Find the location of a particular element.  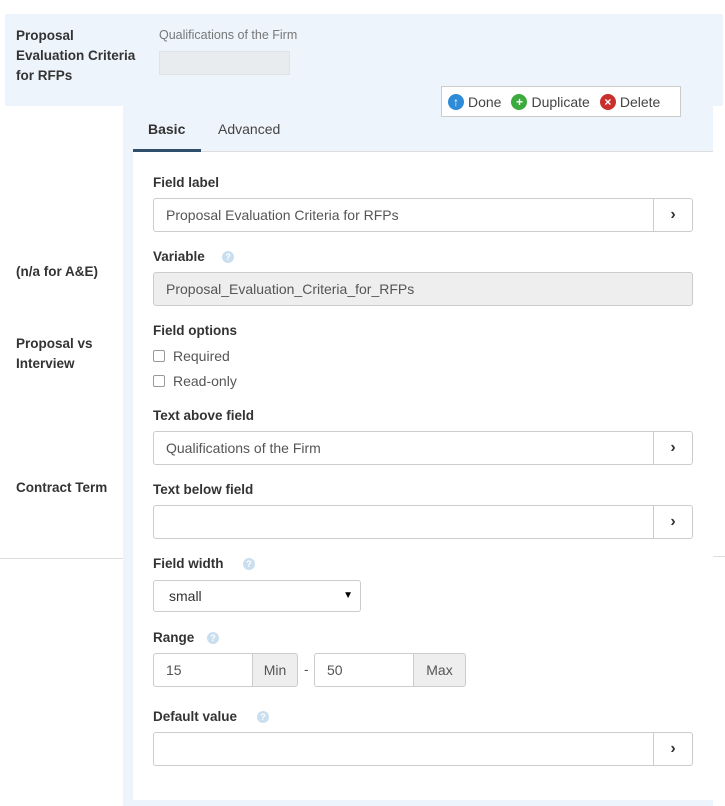

readonly-option: Read-only is located at coordinates (195, 381).